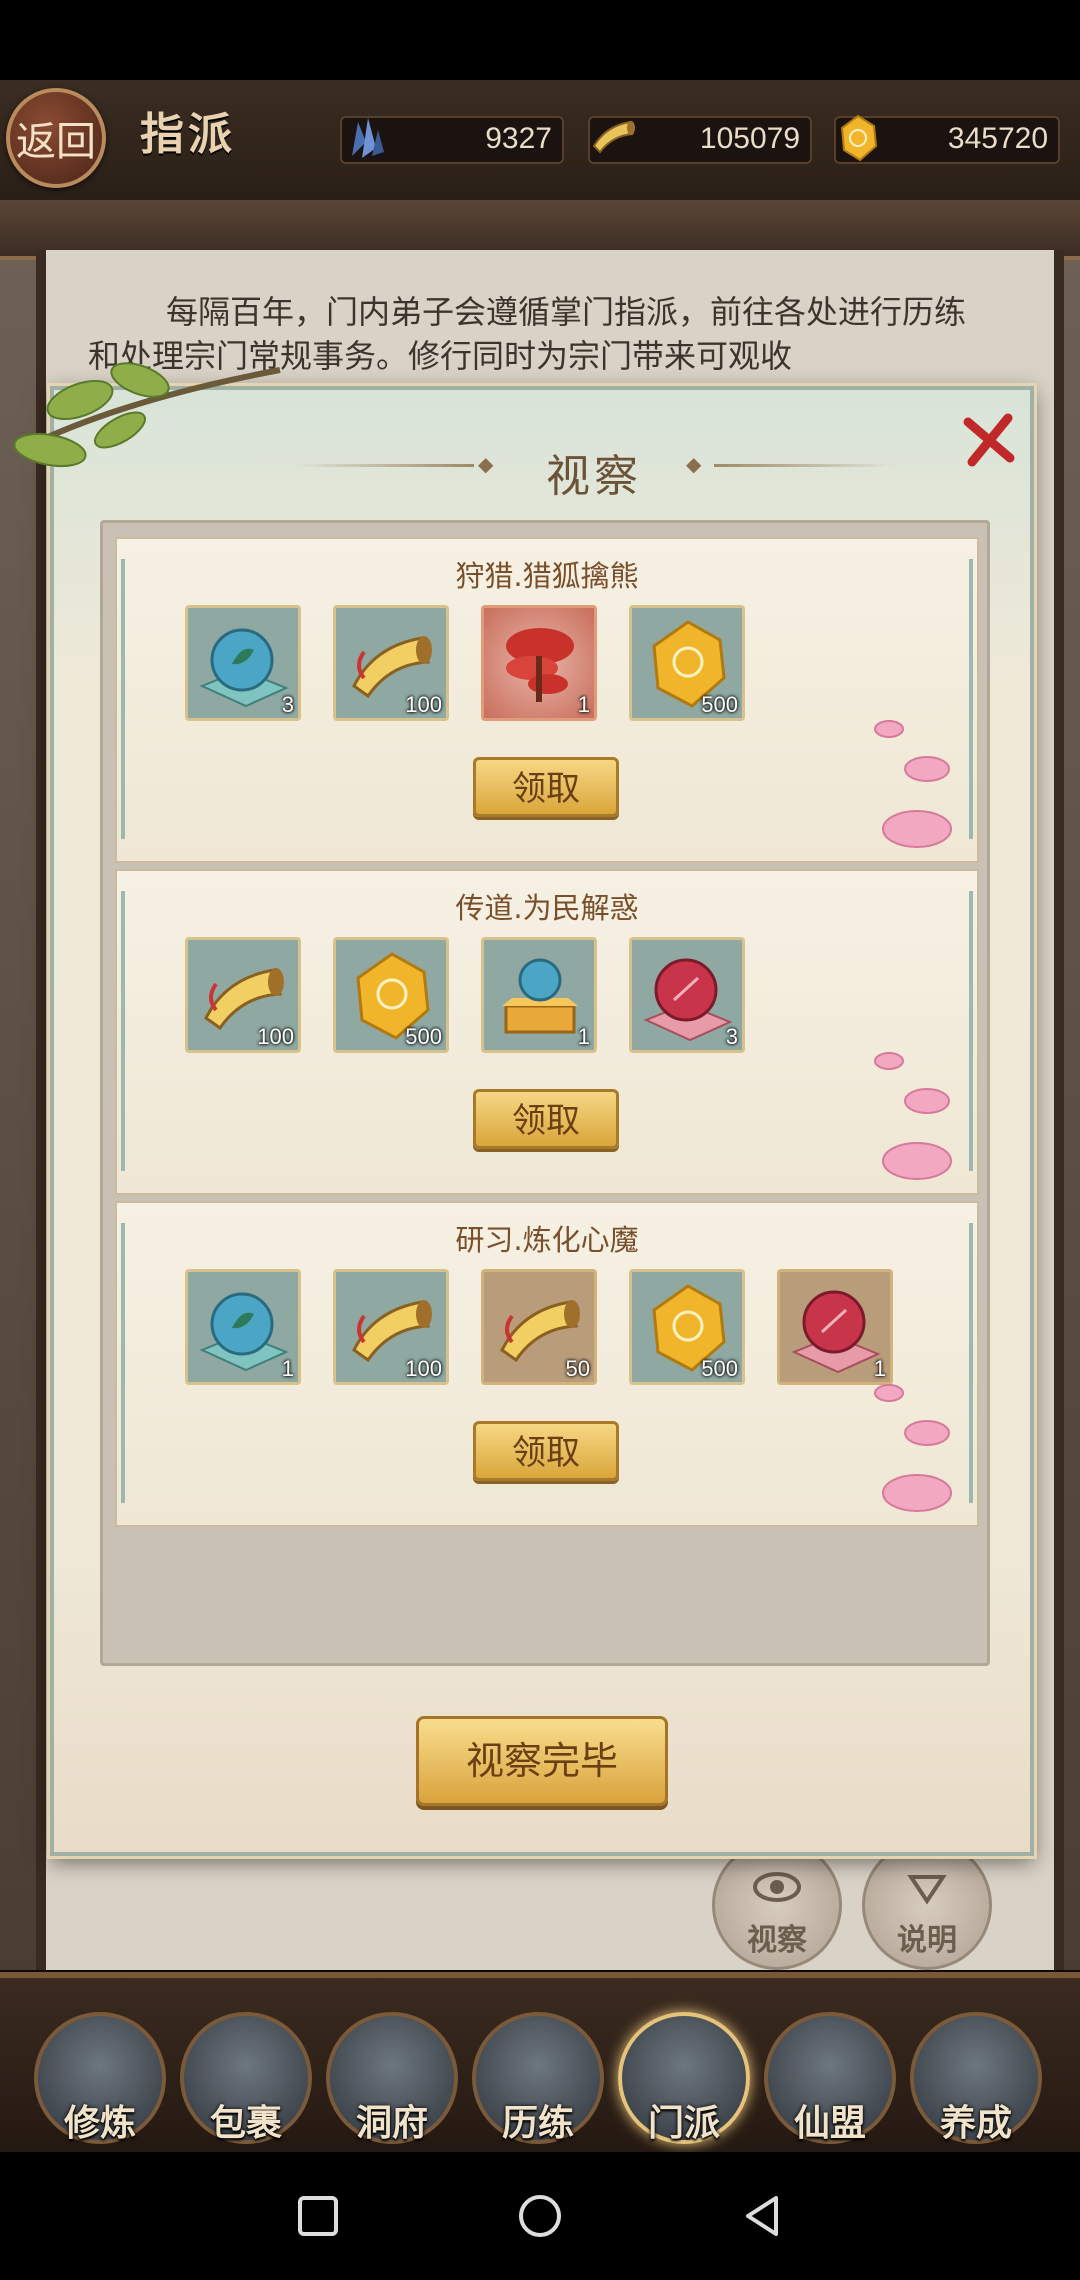  What do you see at coordinates (99, 2123) in the screenshot?
I see `nav-label: 修炼` at bounding box center [99, 2123].